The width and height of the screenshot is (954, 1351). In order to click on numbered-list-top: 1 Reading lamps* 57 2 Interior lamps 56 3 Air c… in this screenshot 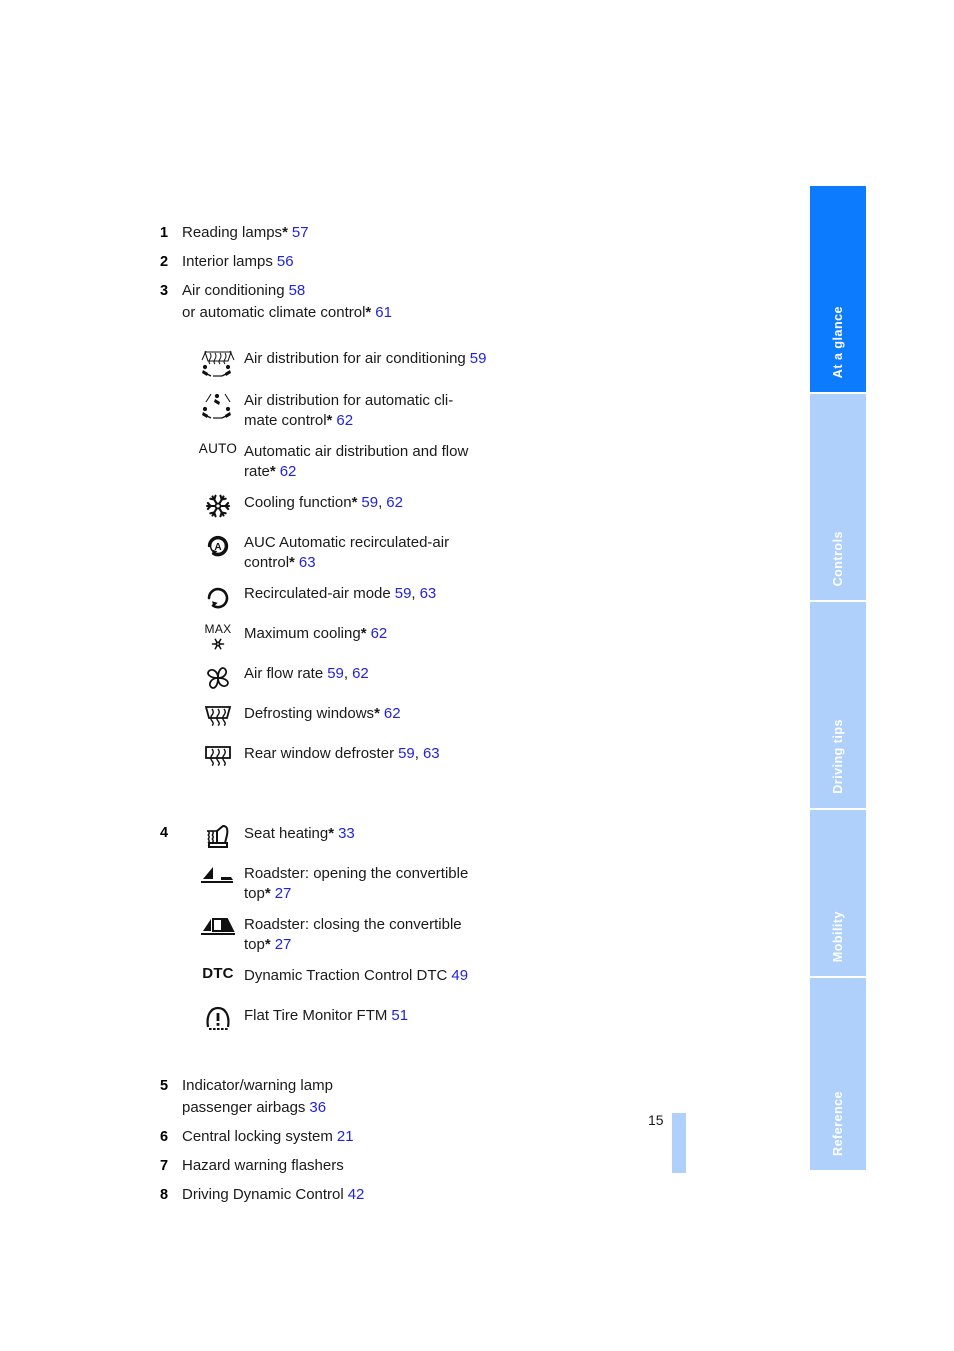, I will do `click(420, 273)`.